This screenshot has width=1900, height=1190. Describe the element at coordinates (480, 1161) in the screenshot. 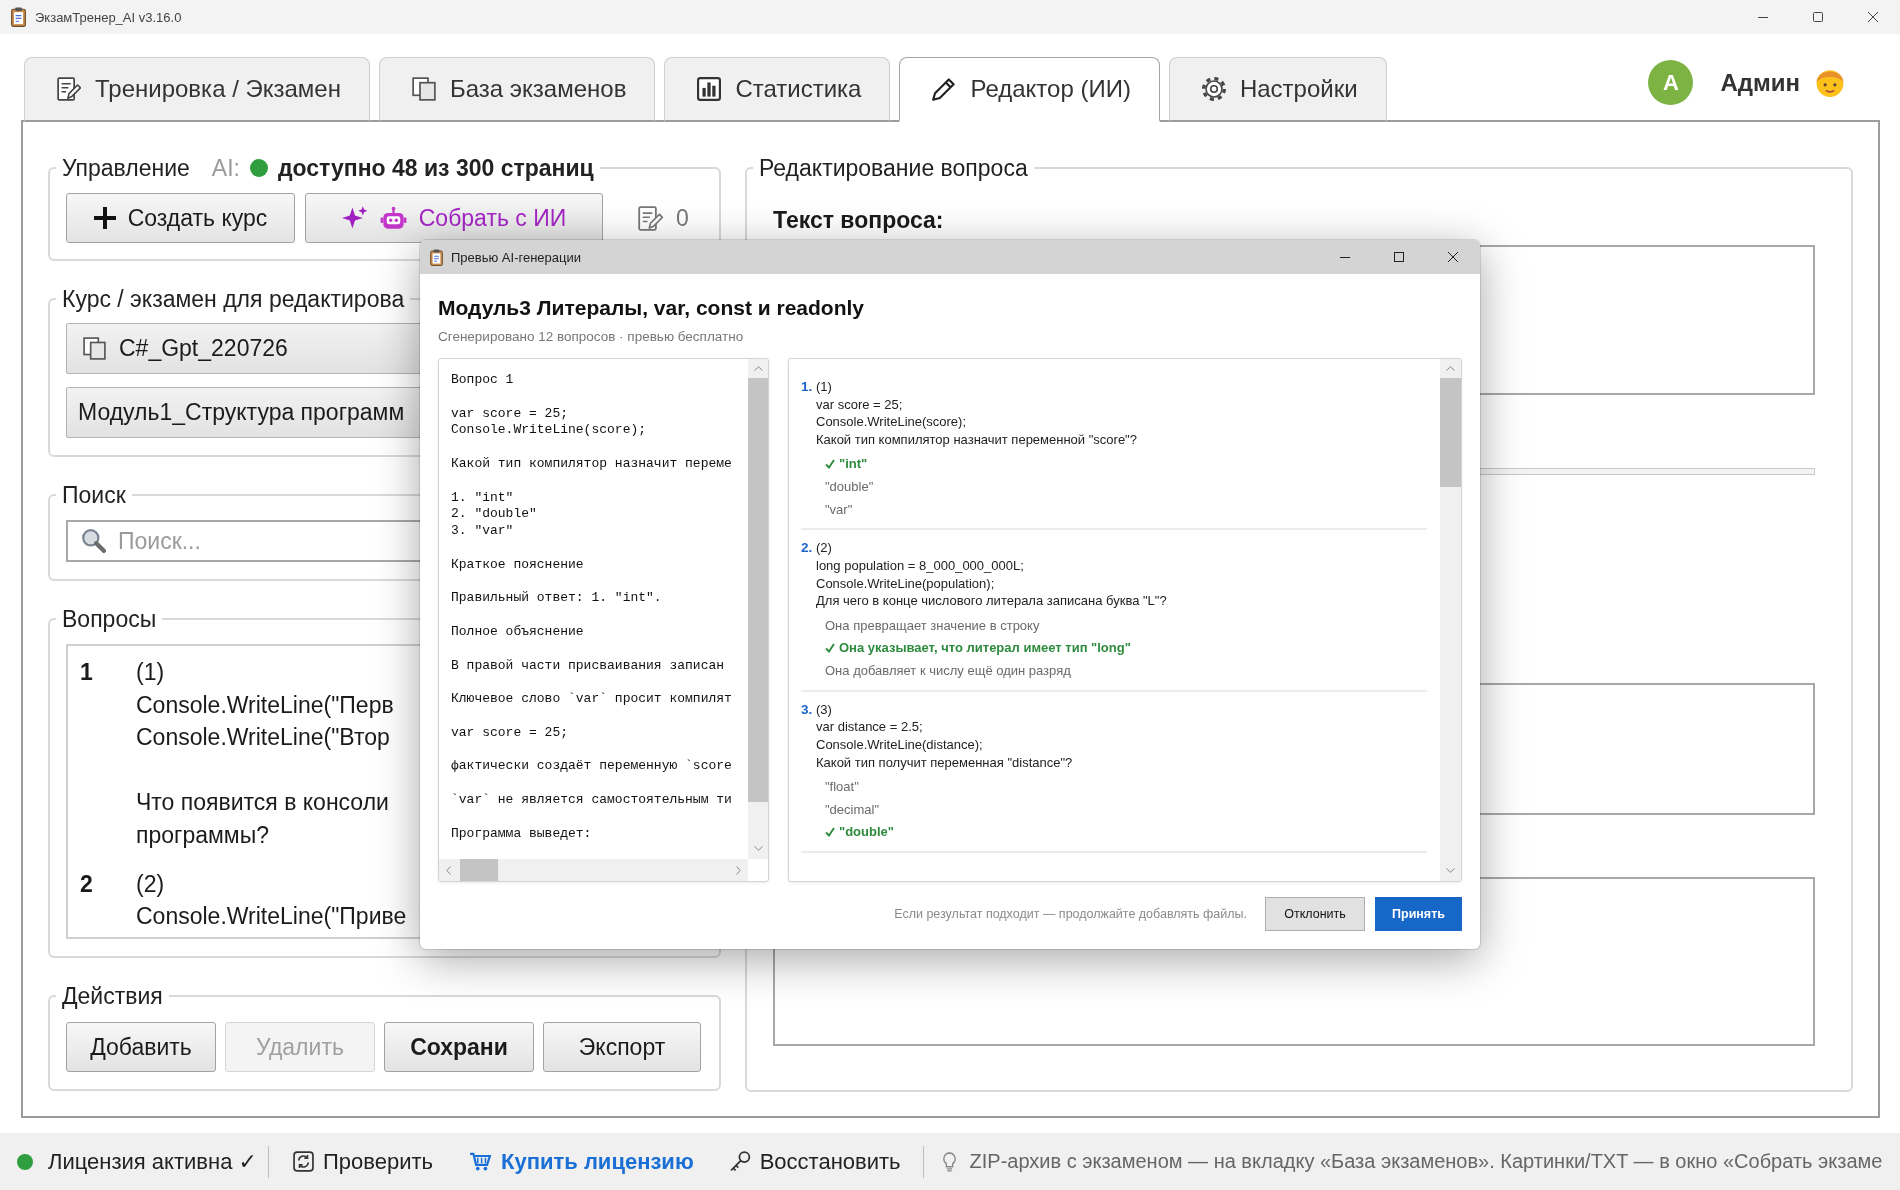

I see `cart-icon` at that location.